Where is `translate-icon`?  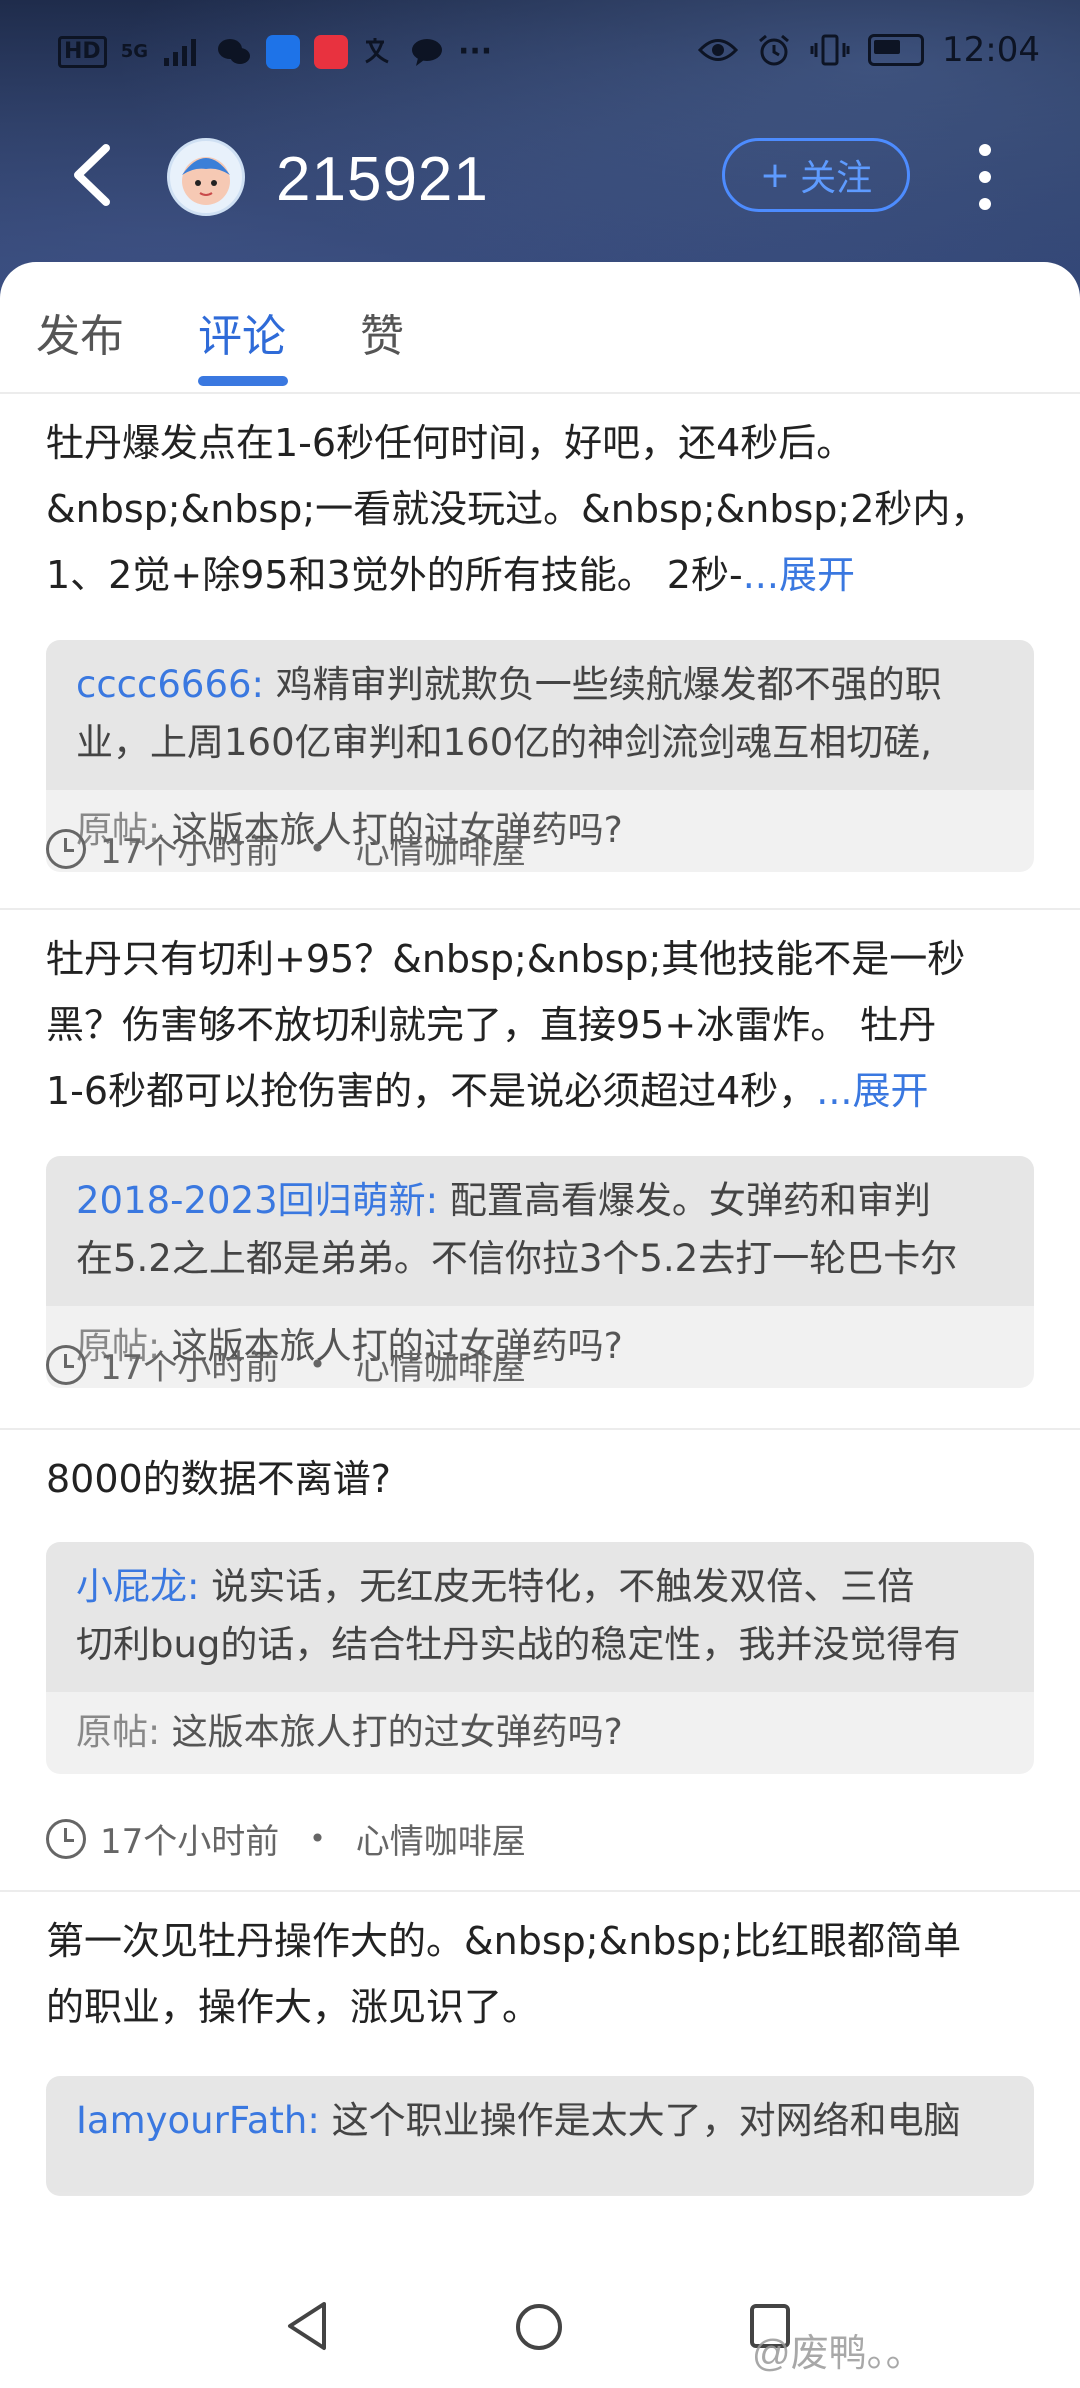
translate-icon is located at coordinates (377, 50).